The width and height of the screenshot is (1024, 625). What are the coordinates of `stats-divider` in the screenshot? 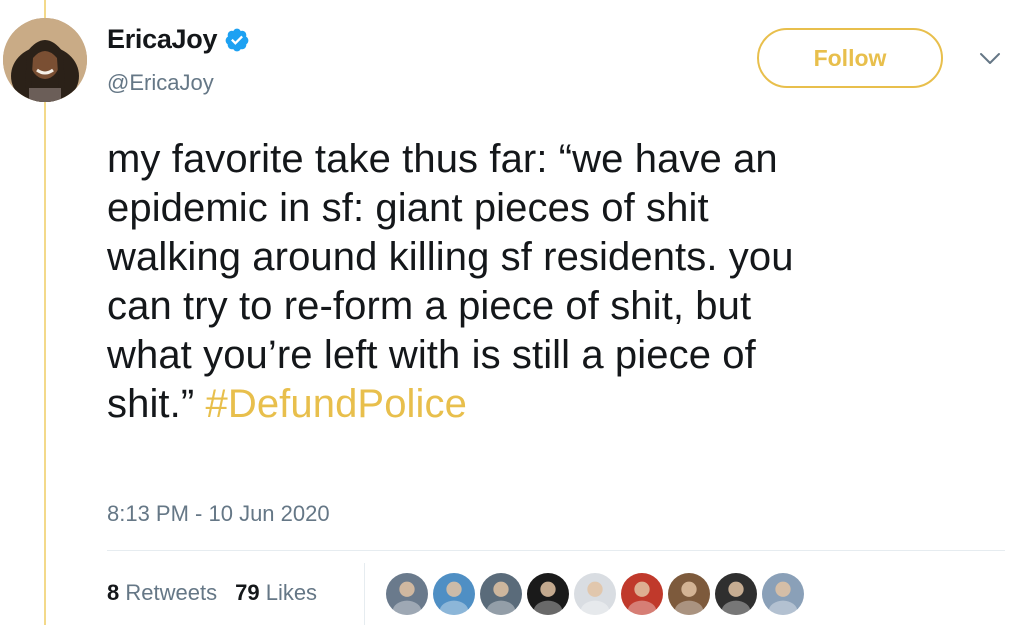 It's located at (364, 594).